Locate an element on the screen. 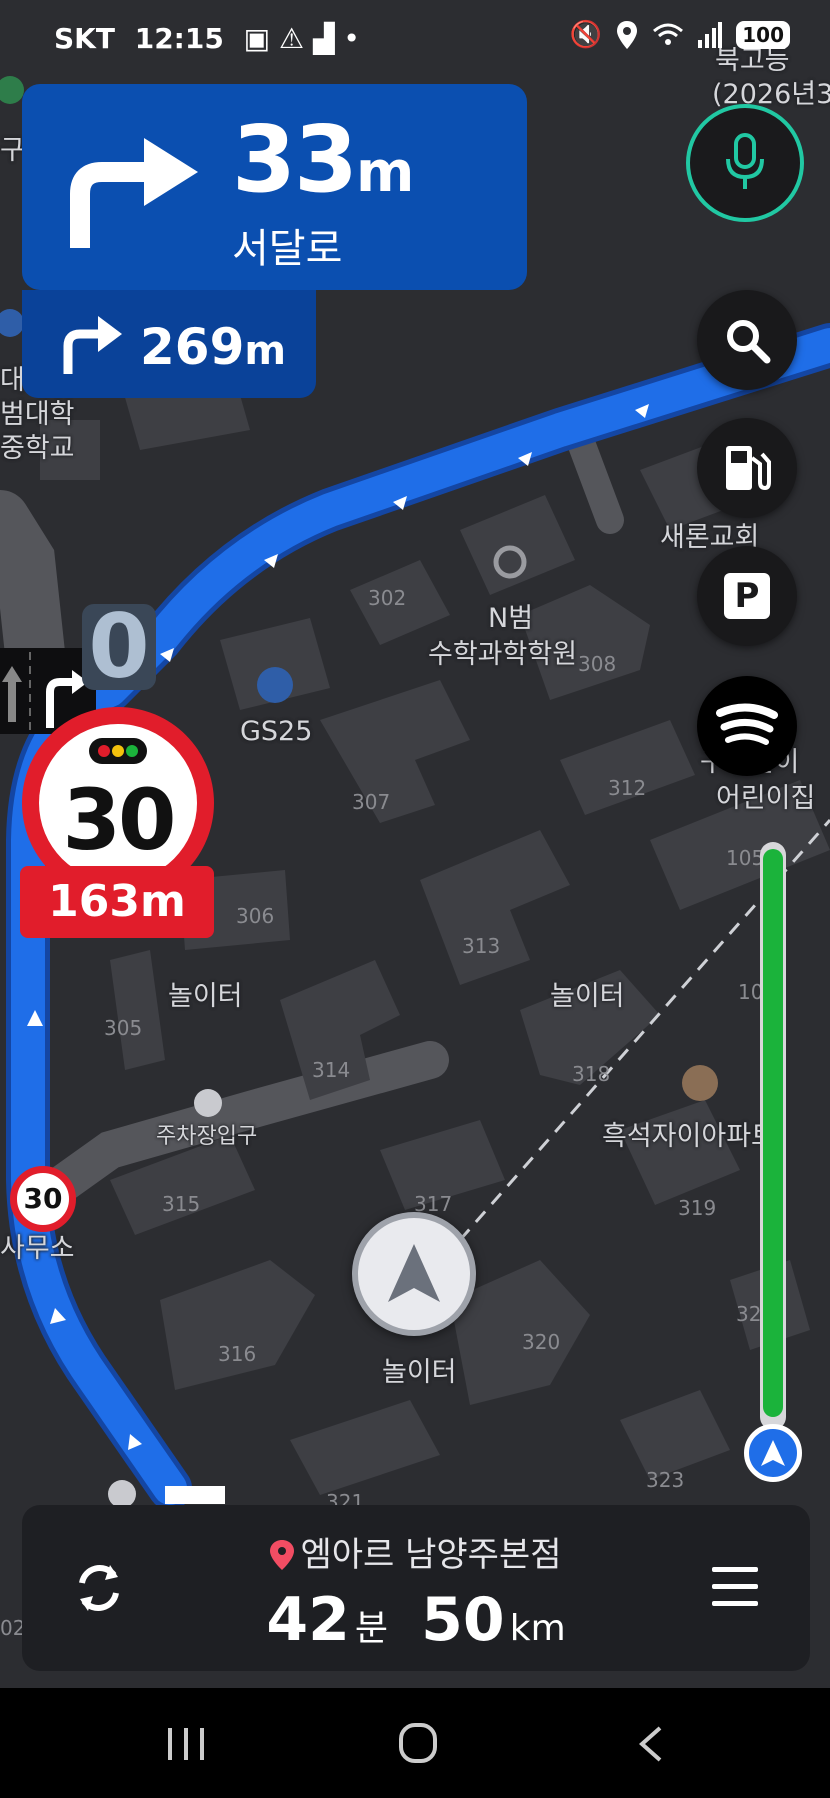 The height and width of the screenshot is (1798, 830). status-icons: ▣ ⚠ ▟ • is located at coordinates (301, 38).